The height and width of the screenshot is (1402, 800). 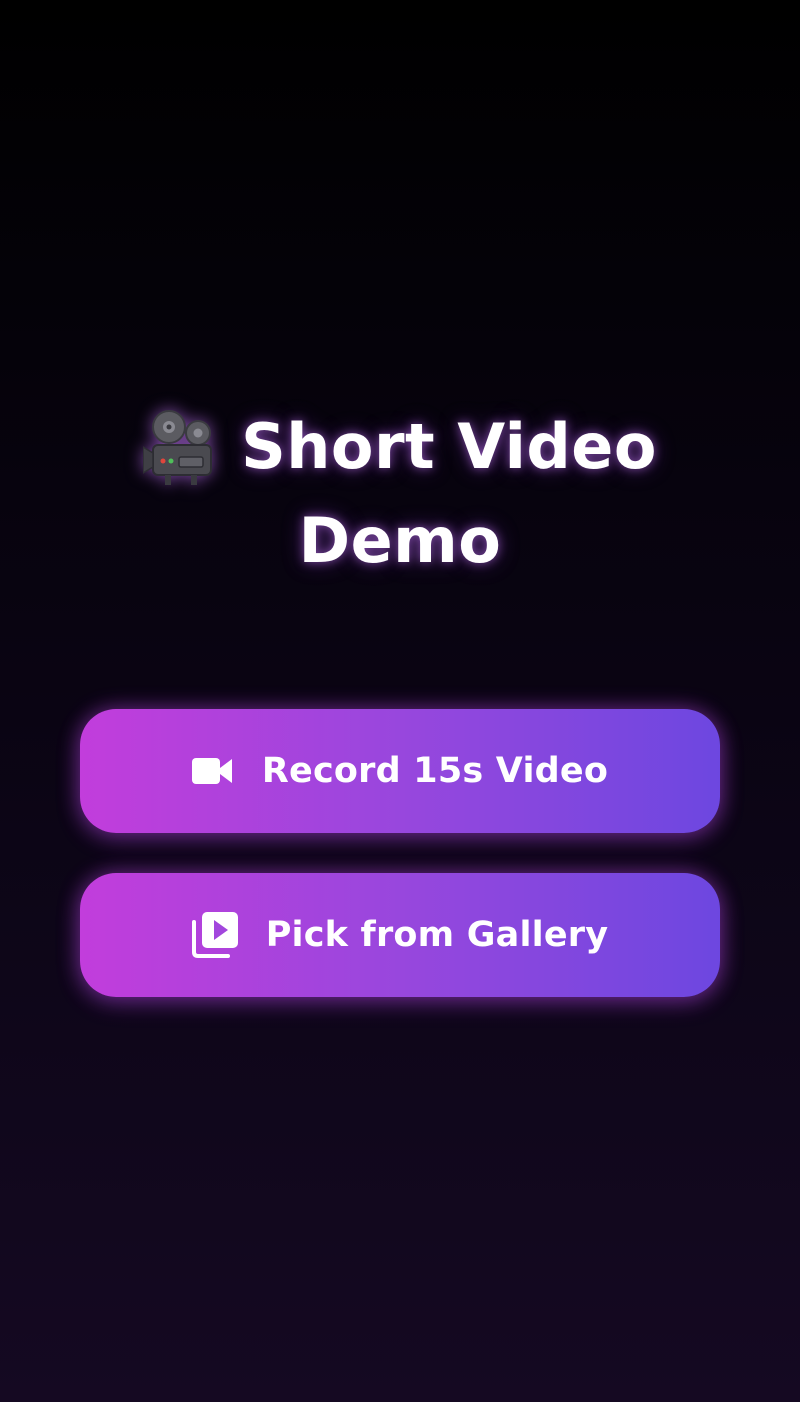 I want to click on video-library-icon, so click(x=214, y=935).